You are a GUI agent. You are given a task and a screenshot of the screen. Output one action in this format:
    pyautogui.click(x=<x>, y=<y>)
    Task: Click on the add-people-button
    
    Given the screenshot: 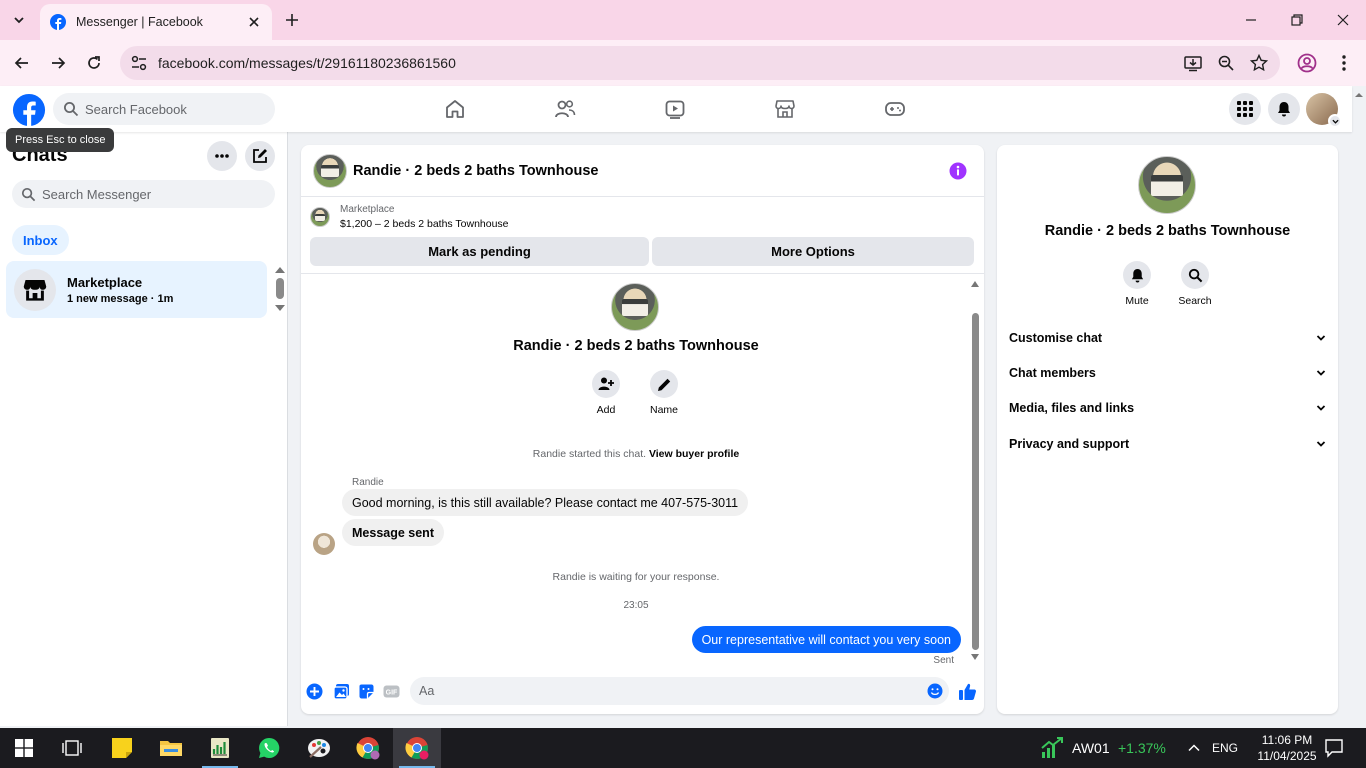 What is the action you would take?
    pyautogui.click(x=606, y=384)
    